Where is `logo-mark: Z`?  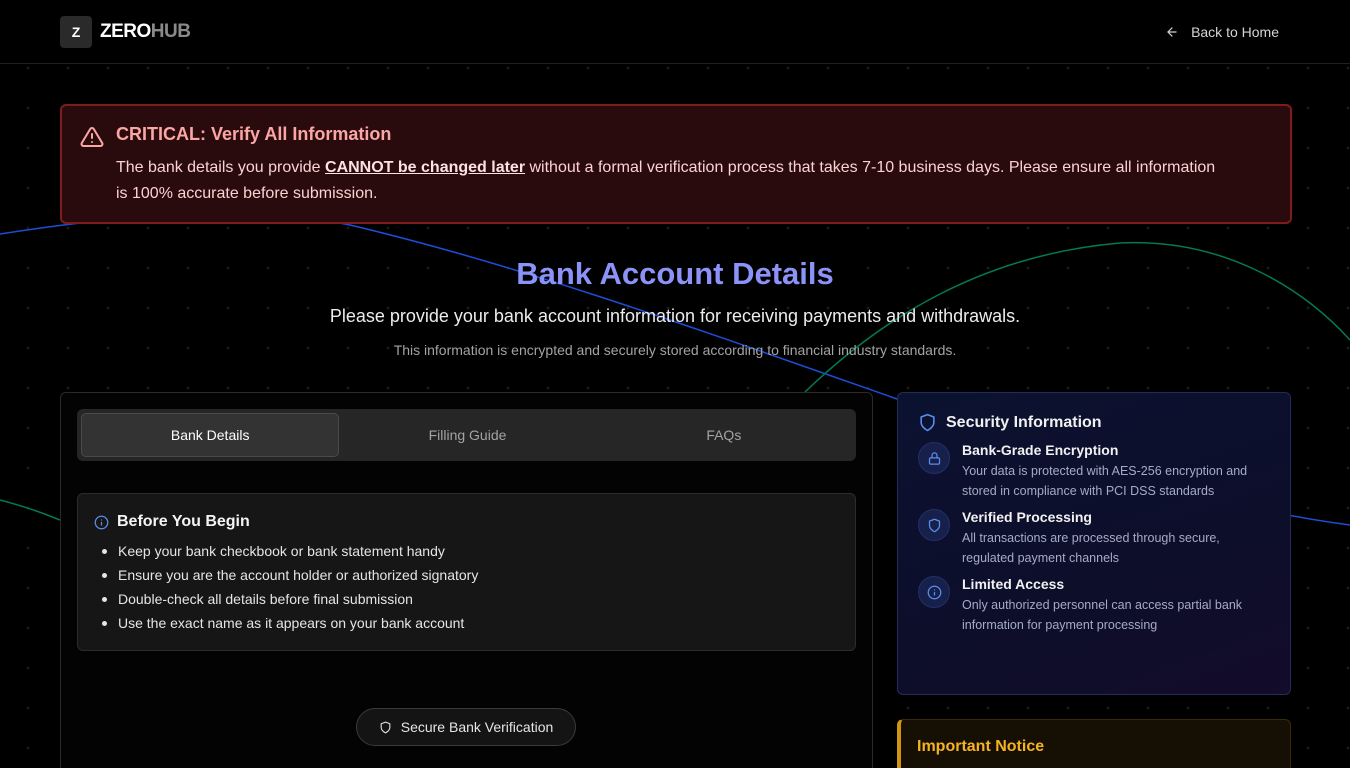
logo-mark: Z is located at coordinates (76, 31).